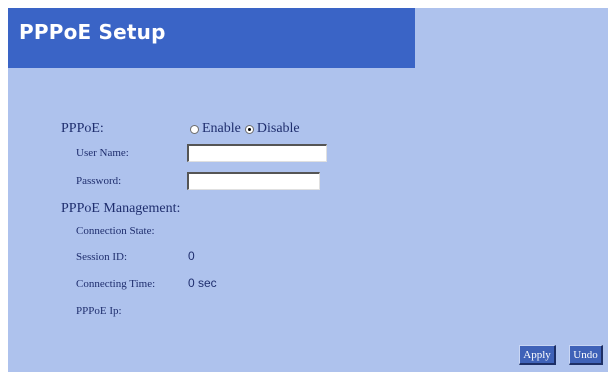 This screenshot has height=374, width=608. I want to click on pppoe-ip-label: PPPoE Ip:, so click(99, 311).